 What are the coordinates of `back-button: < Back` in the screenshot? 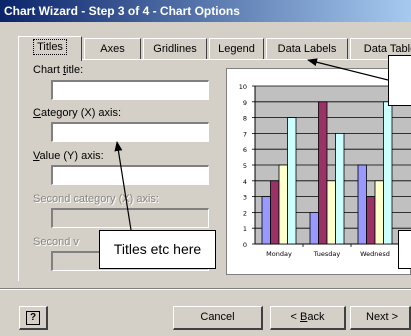 It's located at (308, 318).